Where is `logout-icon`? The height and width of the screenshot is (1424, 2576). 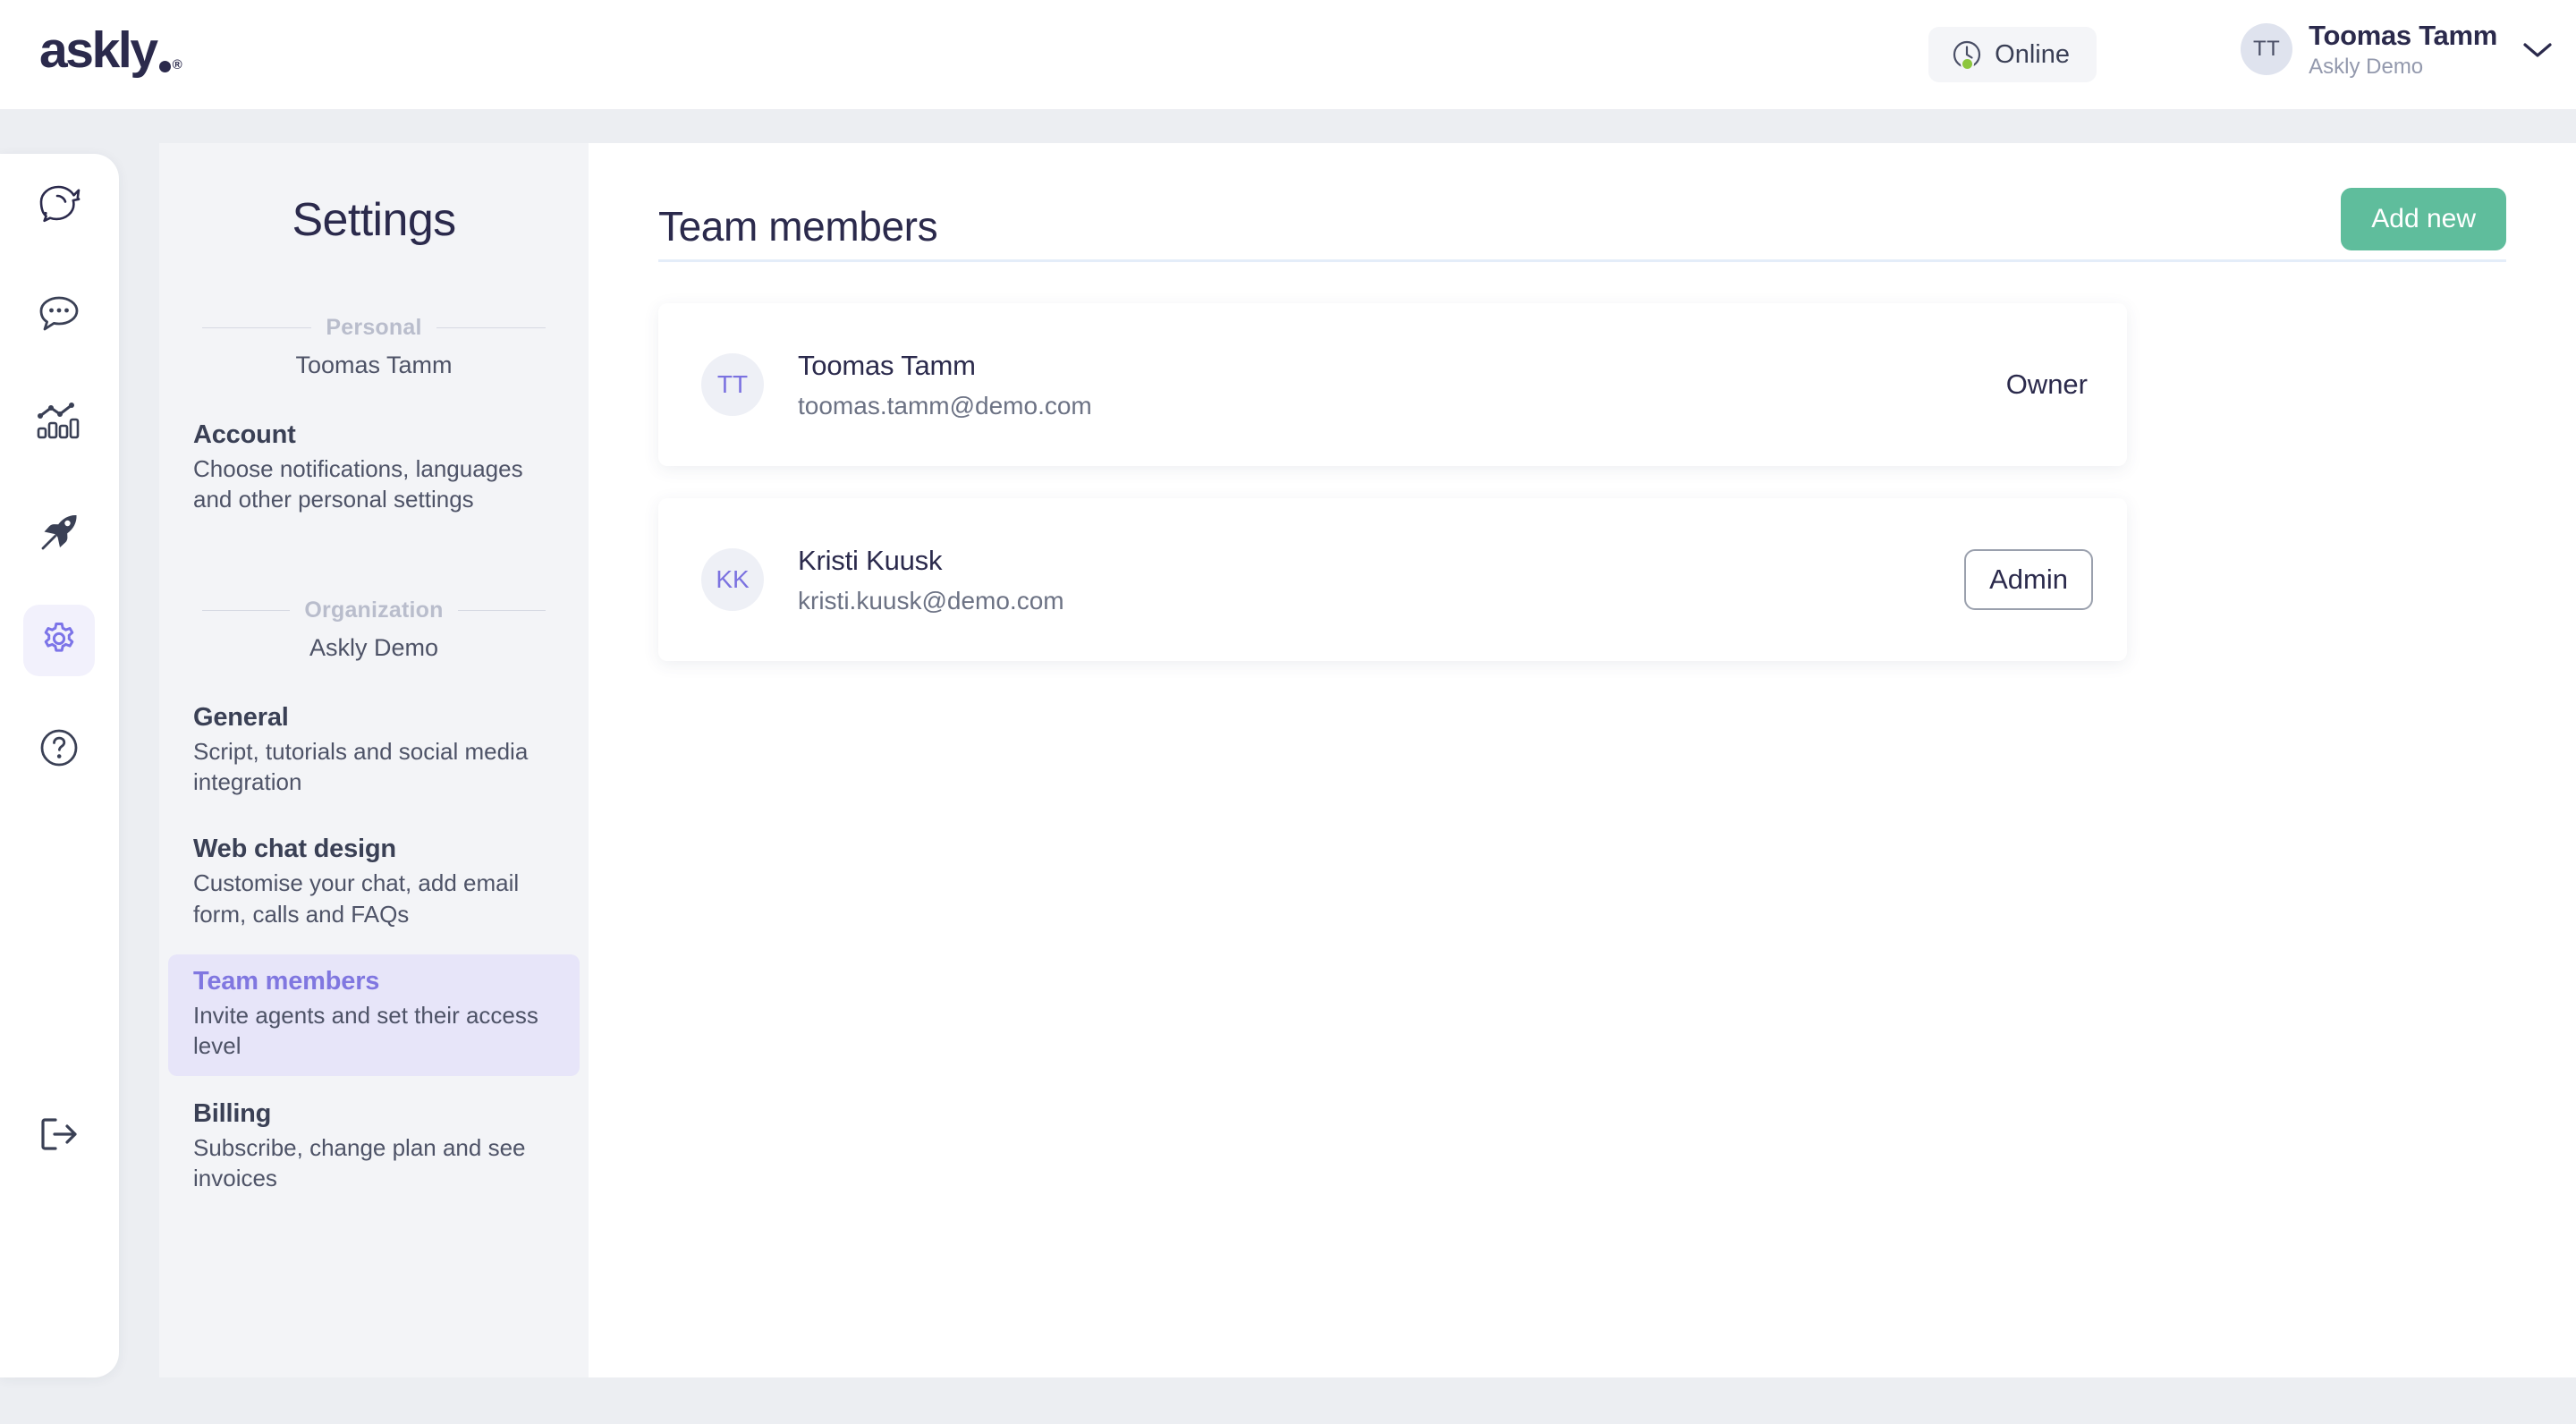 logout-icon is located at coordinates (59, 1136).